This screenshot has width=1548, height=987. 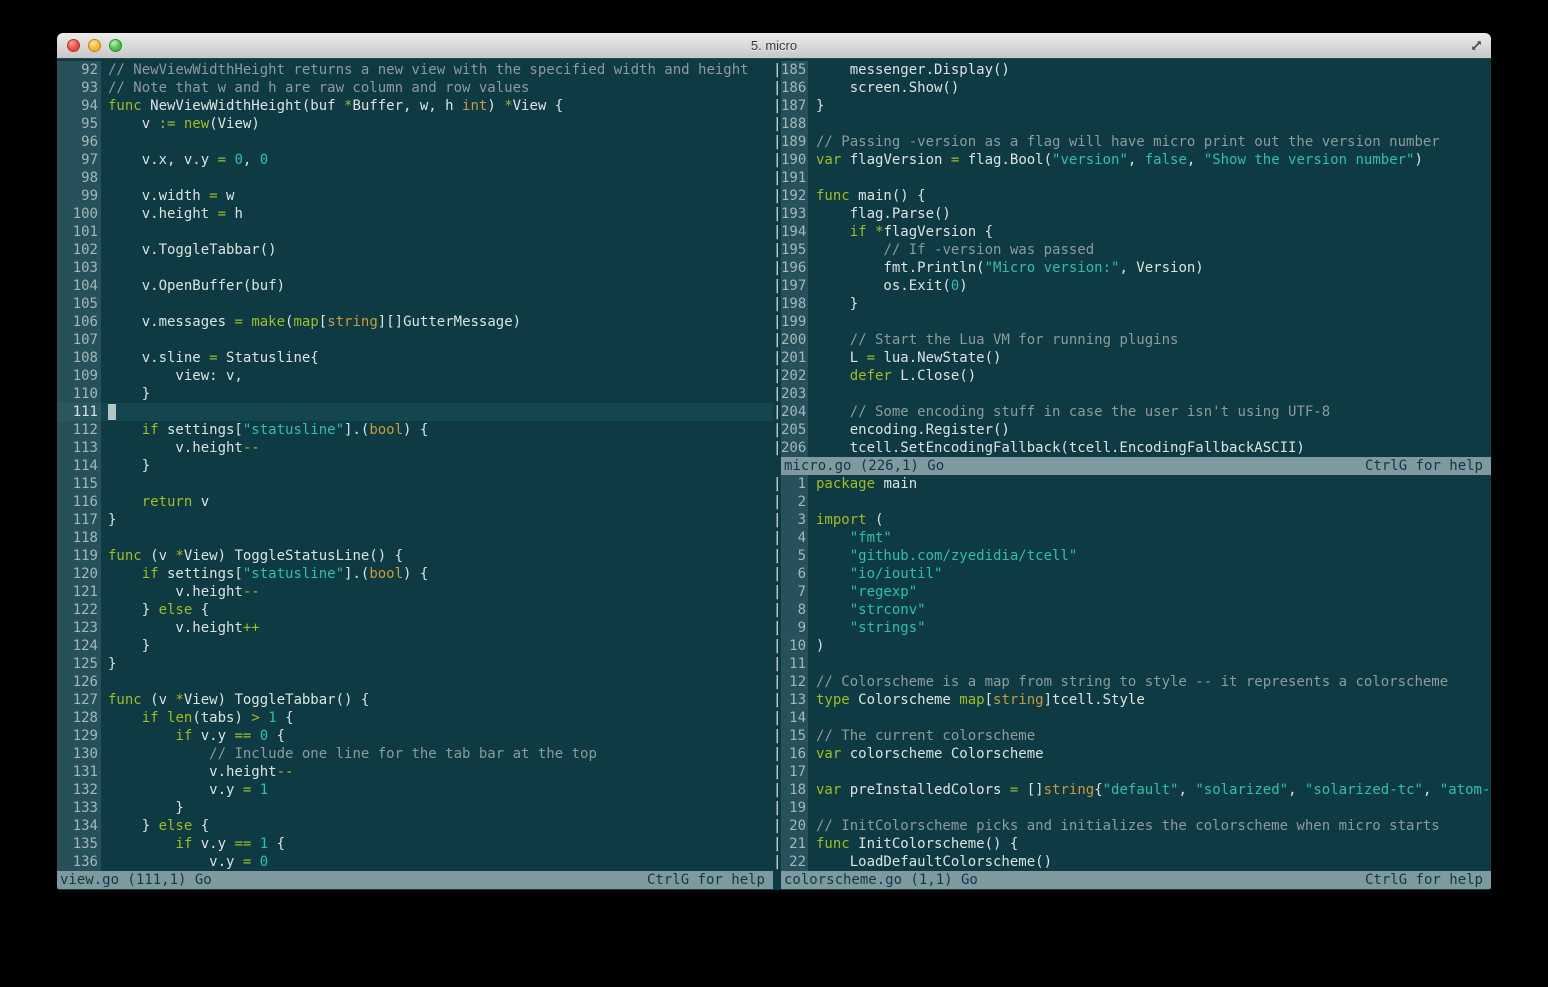 I want to click on code-line: 121 v.height--, so click(x=415, y=592).